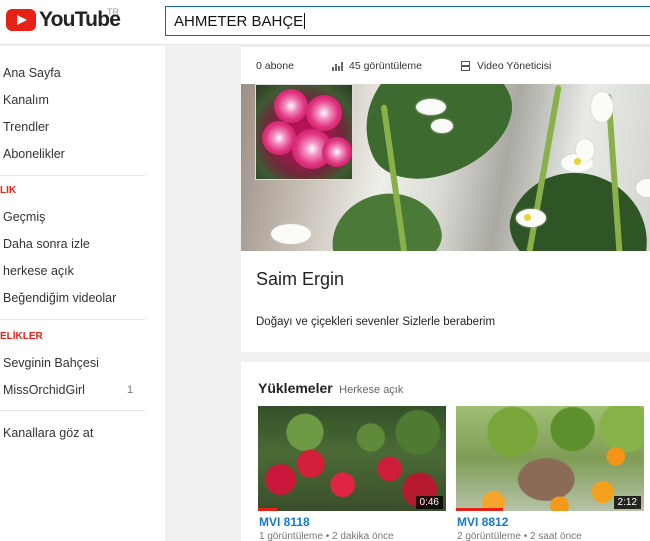 The width and height of the screenshot is (650, 541). I want to click on video-thumbnail: 2:12, so click(550, 458).